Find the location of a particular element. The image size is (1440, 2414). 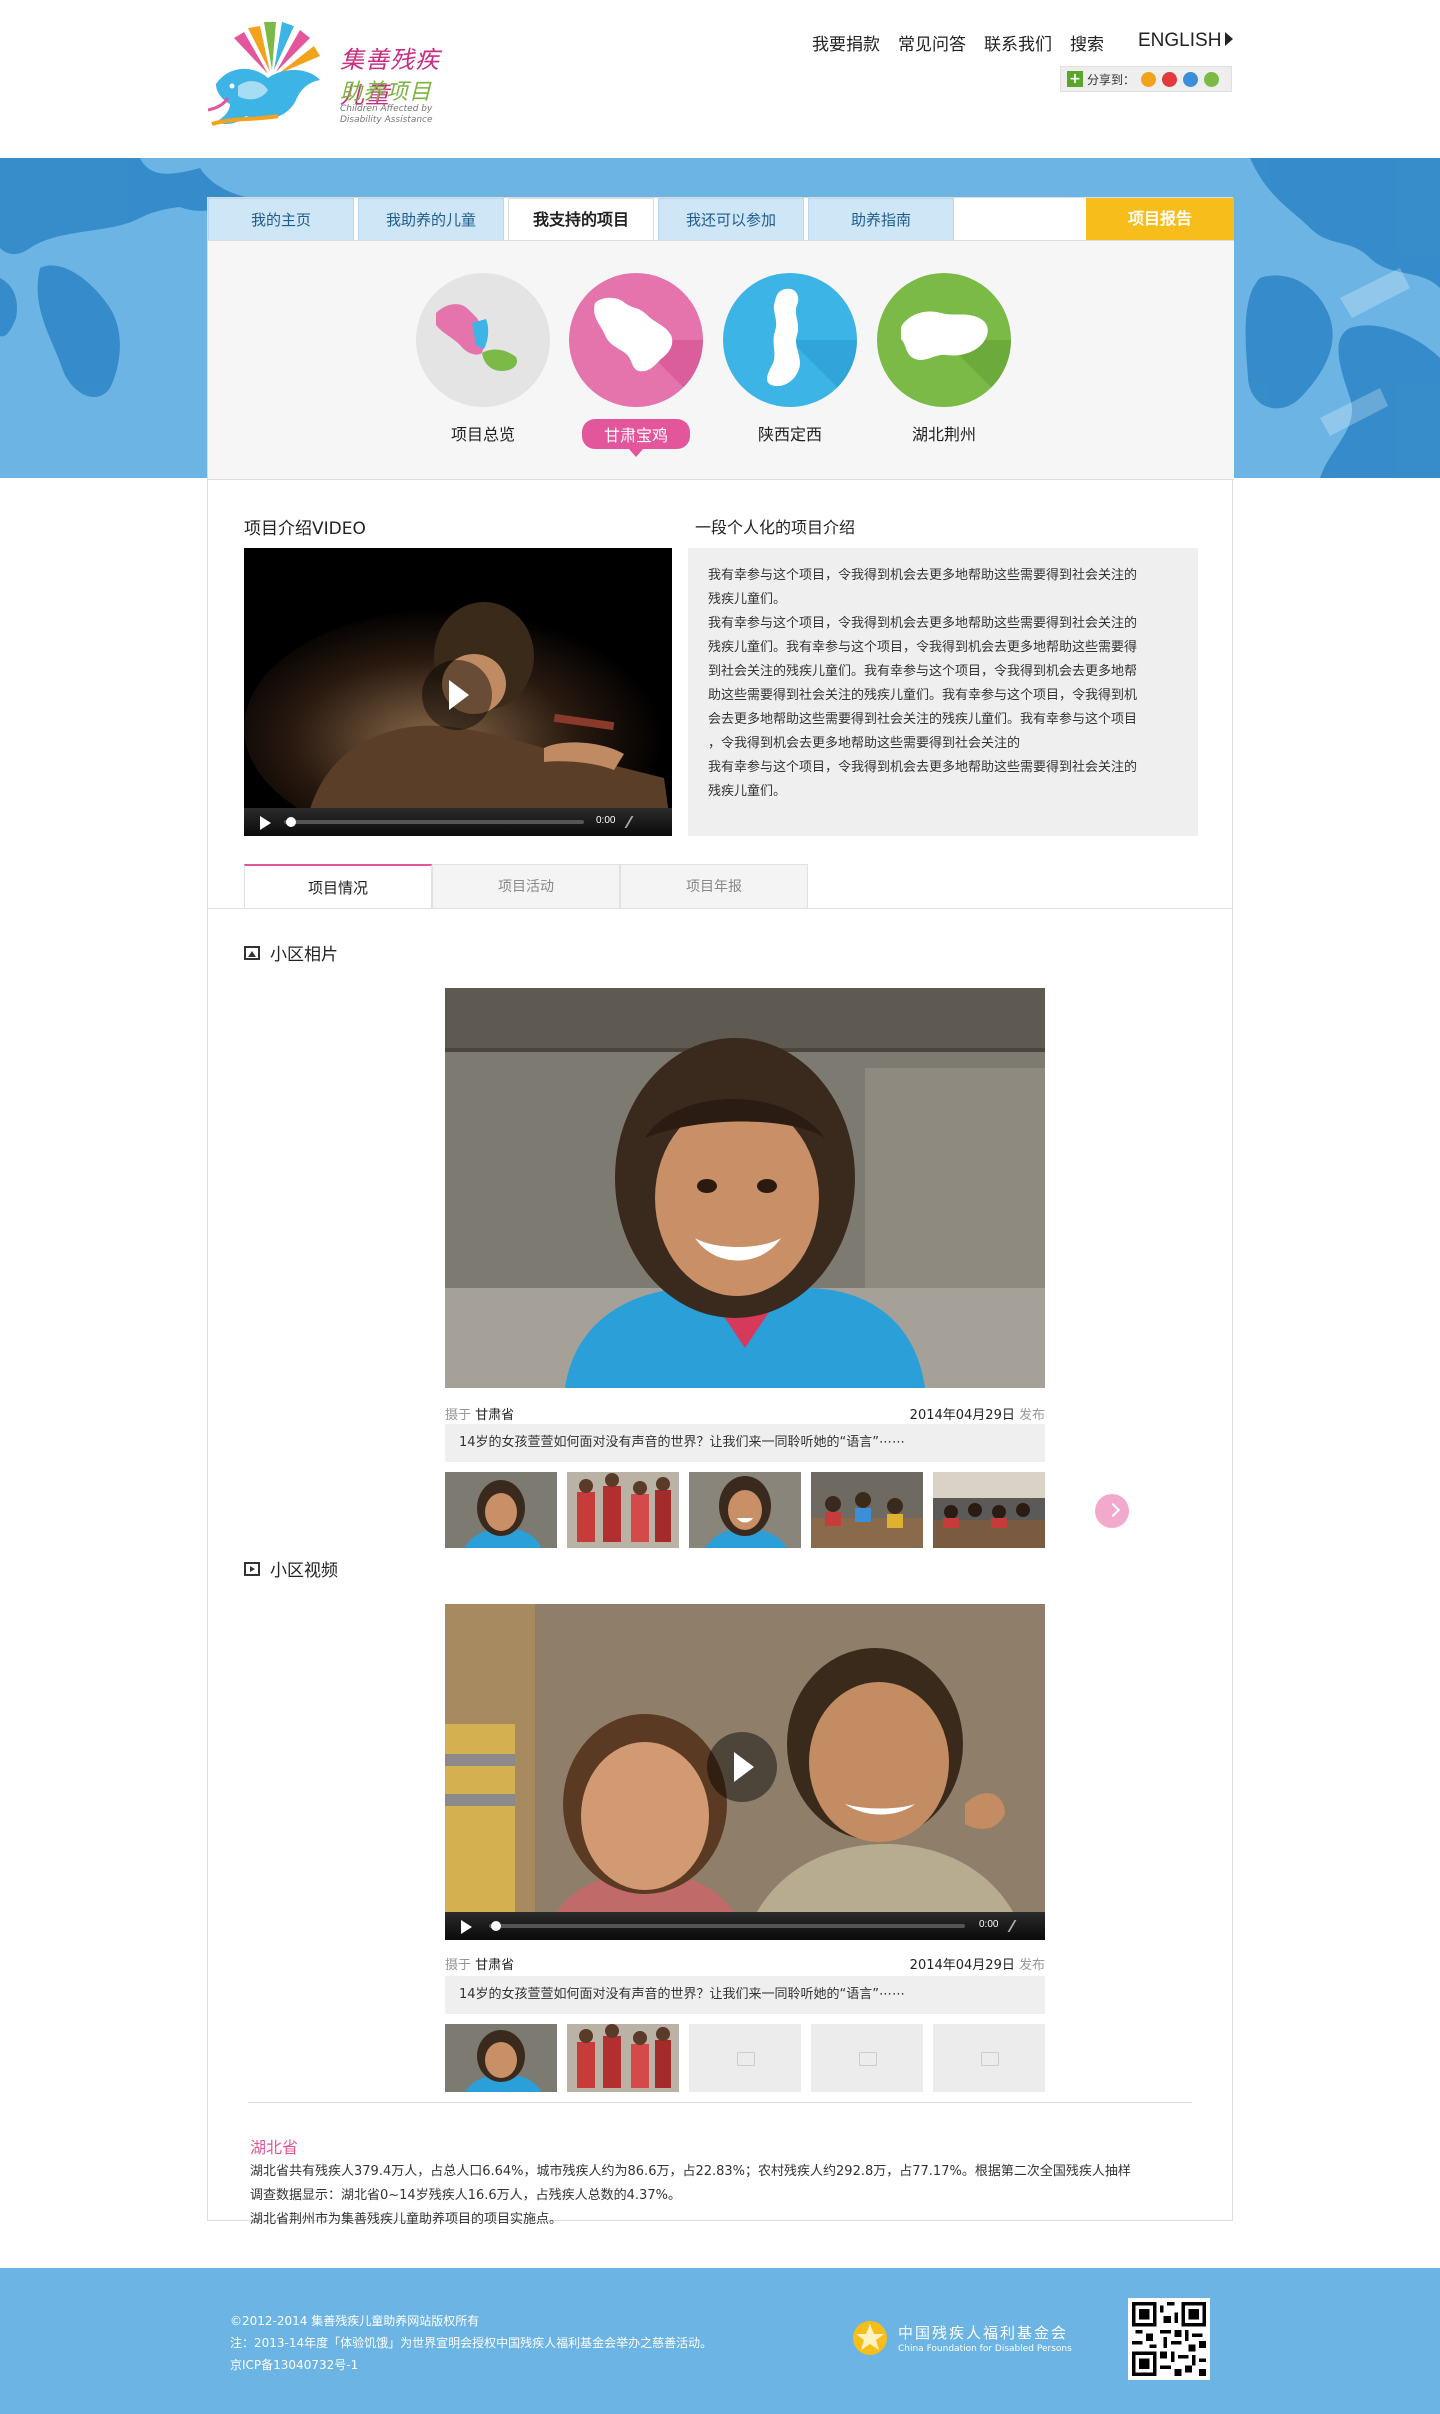

cfdp-name-en: China Foundation for Disabled Persons is located at coordinates (985, 2349).